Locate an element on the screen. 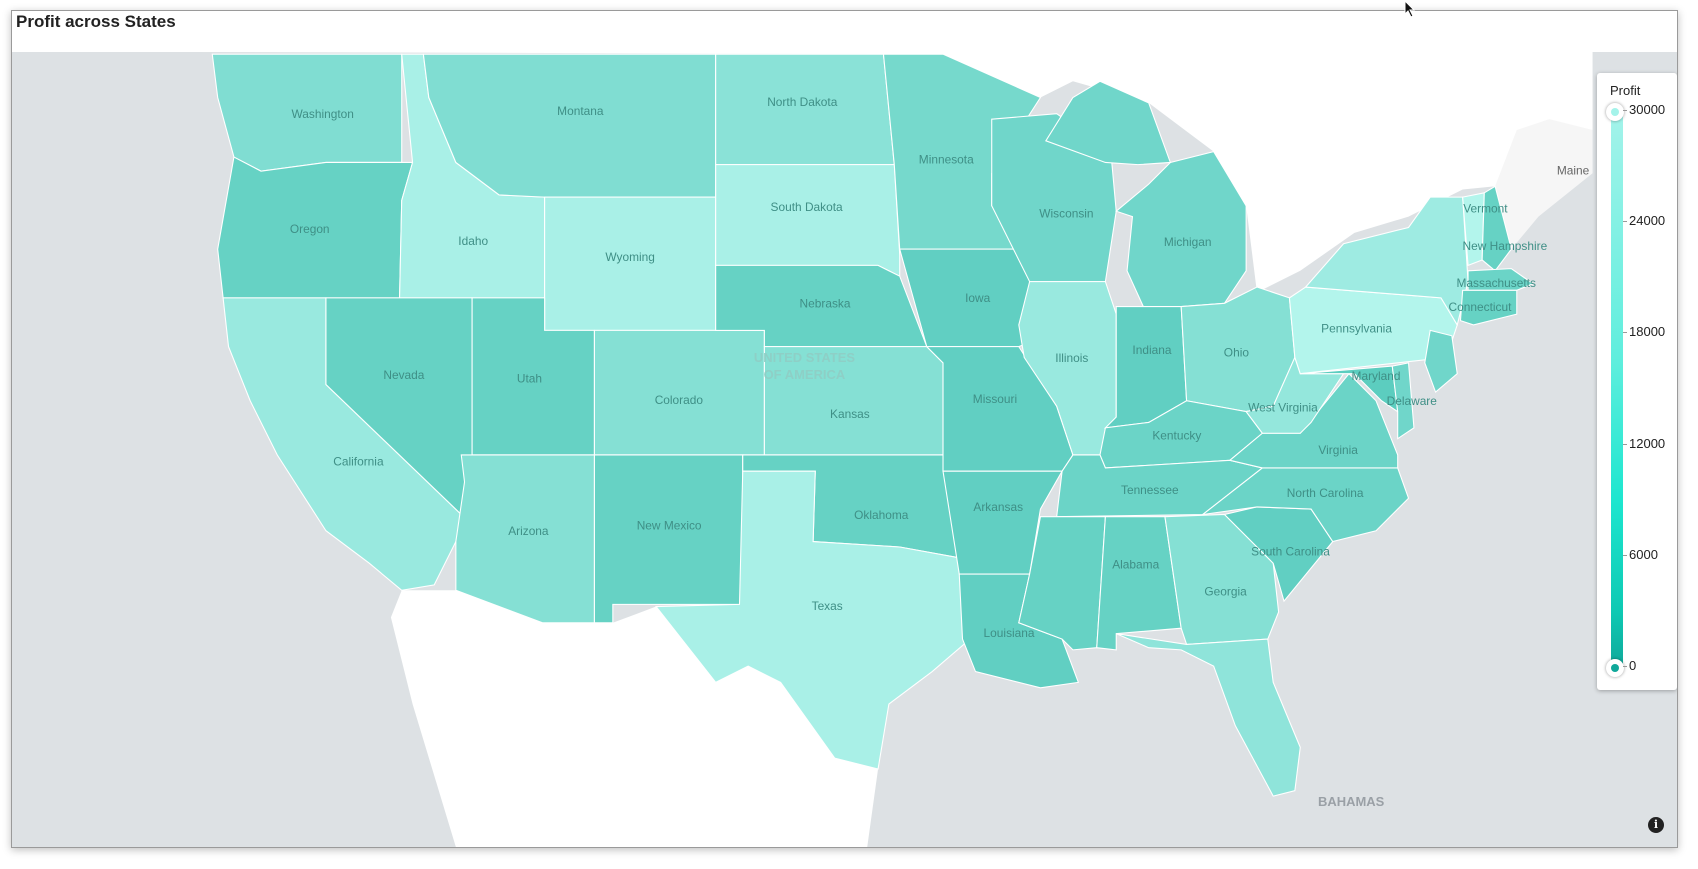 This screenshot has height=869, width=1698. info-icon: i is located at coordinates (1656, 825).